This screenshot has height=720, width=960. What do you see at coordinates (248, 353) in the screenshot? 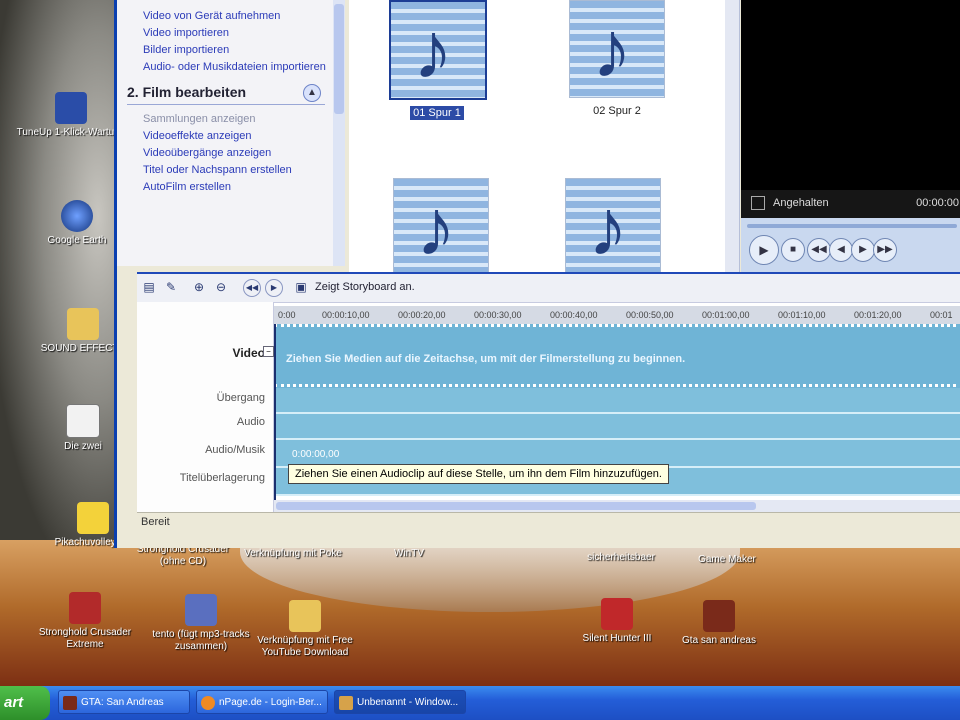
I see `track-label-video: Video` at bounding box center [248, 353].